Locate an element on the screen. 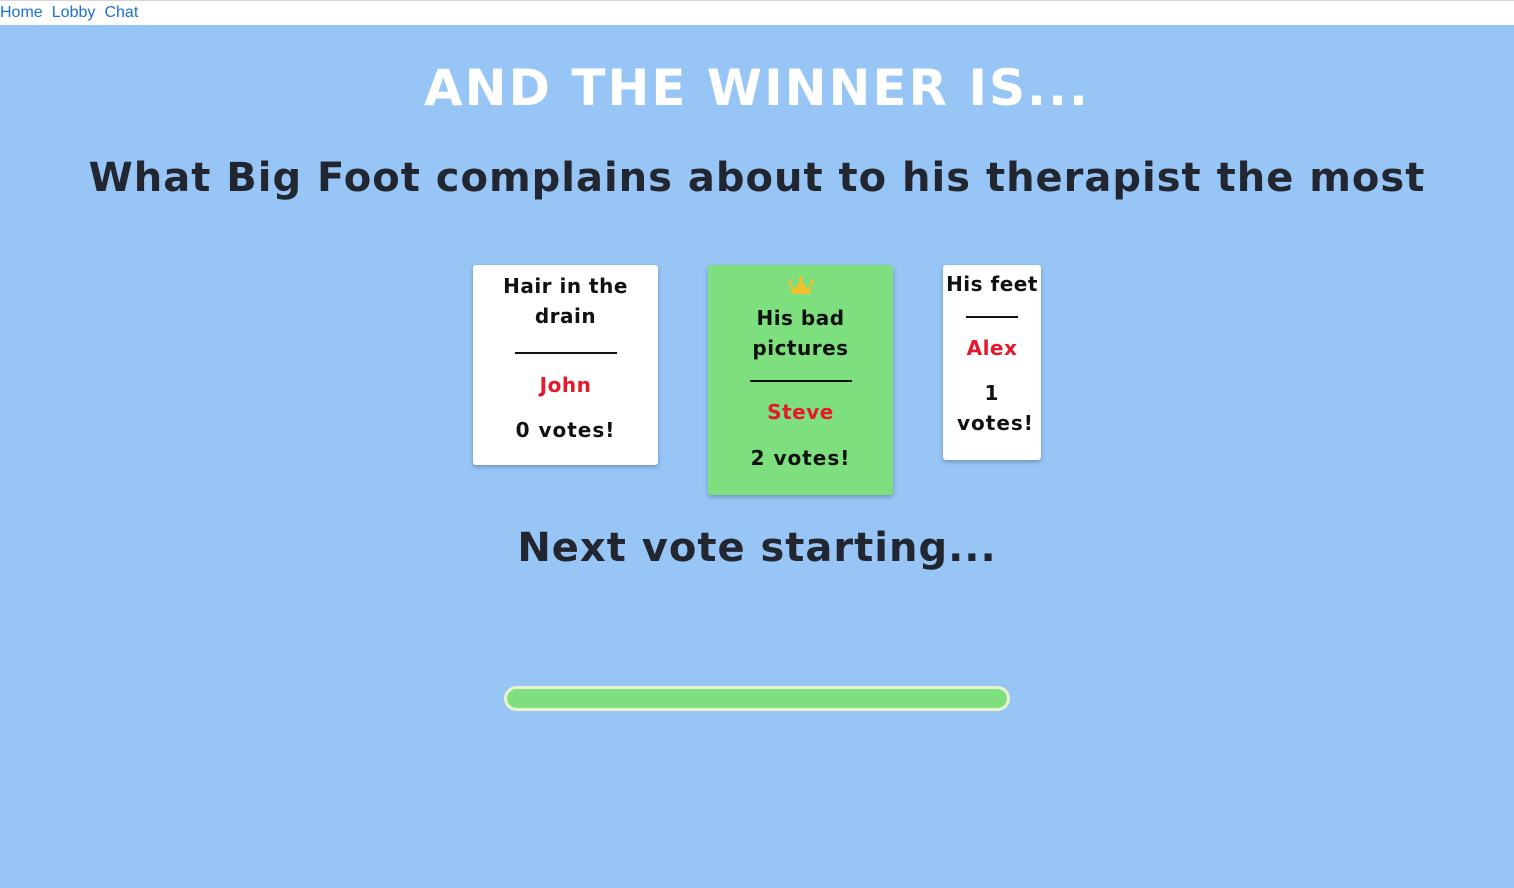 The width and height of the screenshot is (1514, 888). countdown-progress-bar is located at coordinates (757, 698).